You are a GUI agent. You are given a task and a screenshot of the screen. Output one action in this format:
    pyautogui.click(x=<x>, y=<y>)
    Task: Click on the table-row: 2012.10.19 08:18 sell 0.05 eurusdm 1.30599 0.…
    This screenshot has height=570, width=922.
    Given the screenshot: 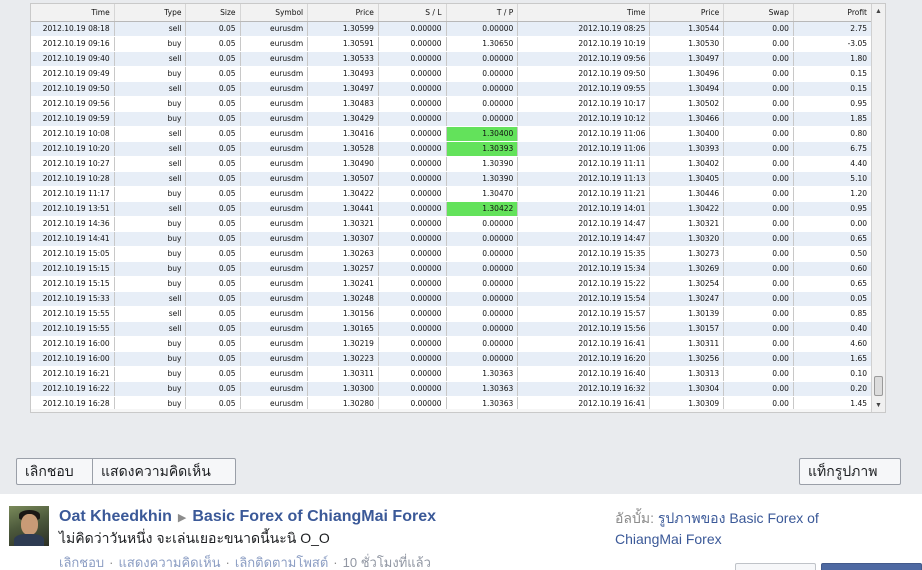 What is the action you would take?
    pyautogui.click(x=452, y=29)
    